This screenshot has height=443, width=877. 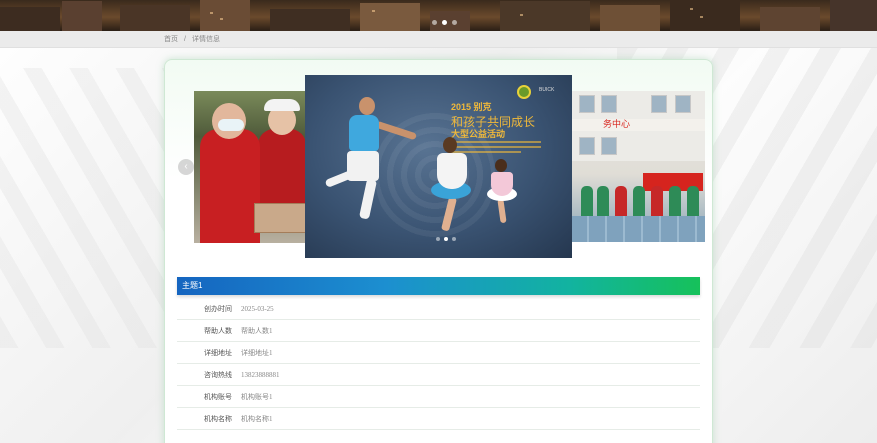 What do you see at coordinates (218, 375) in the screenshot?
I see `detail-label: 咨询热线` at bounding box center [218, 375].